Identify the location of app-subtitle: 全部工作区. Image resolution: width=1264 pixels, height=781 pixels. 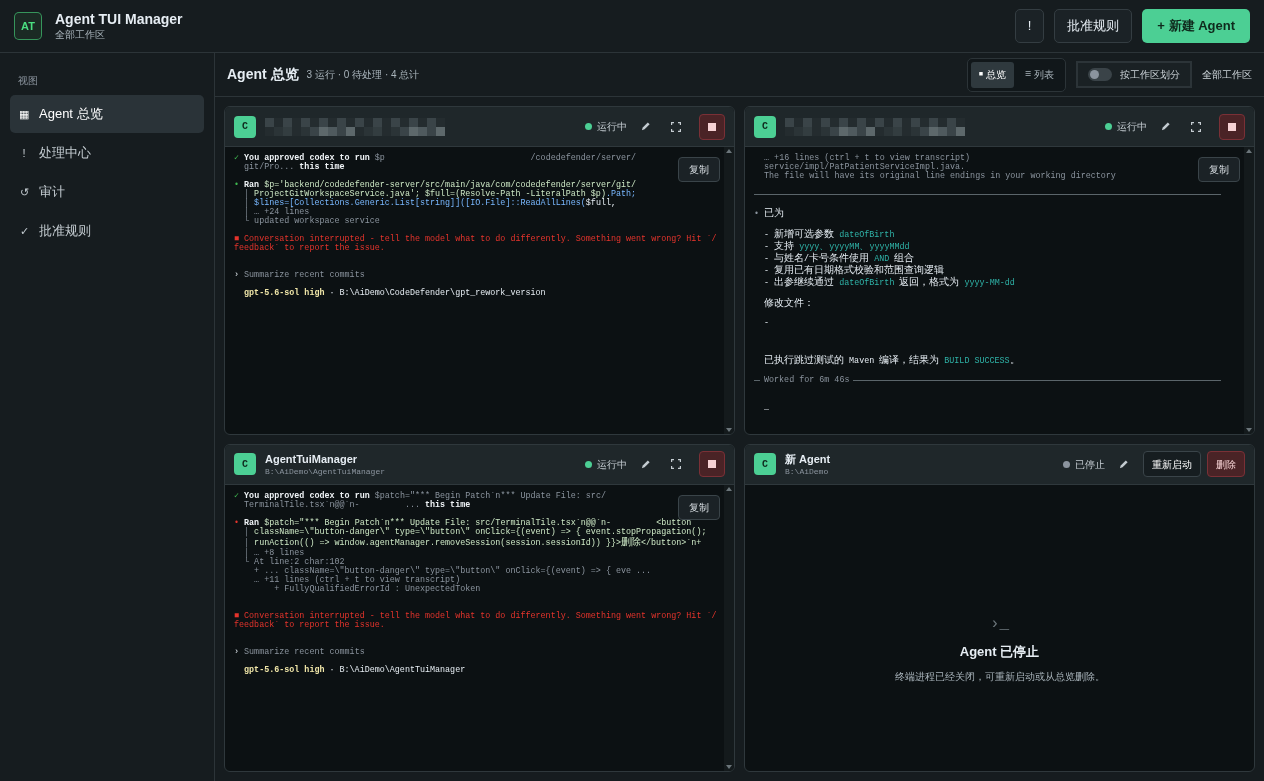
(80, 34).